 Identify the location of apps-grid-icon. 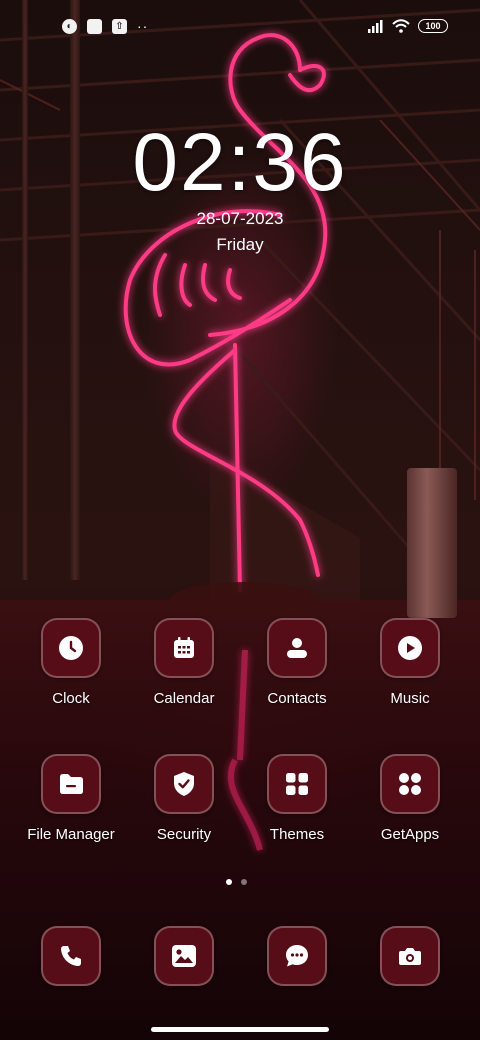
(410, 784).